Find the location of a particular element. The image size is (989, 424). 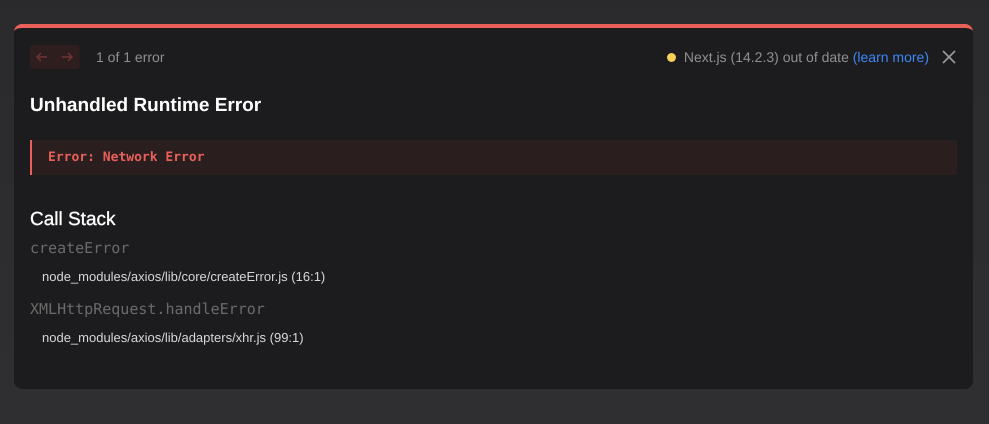

version-notice: Next.js (14.2.3) out of date (learn more) is located at coordinates (806, 57).